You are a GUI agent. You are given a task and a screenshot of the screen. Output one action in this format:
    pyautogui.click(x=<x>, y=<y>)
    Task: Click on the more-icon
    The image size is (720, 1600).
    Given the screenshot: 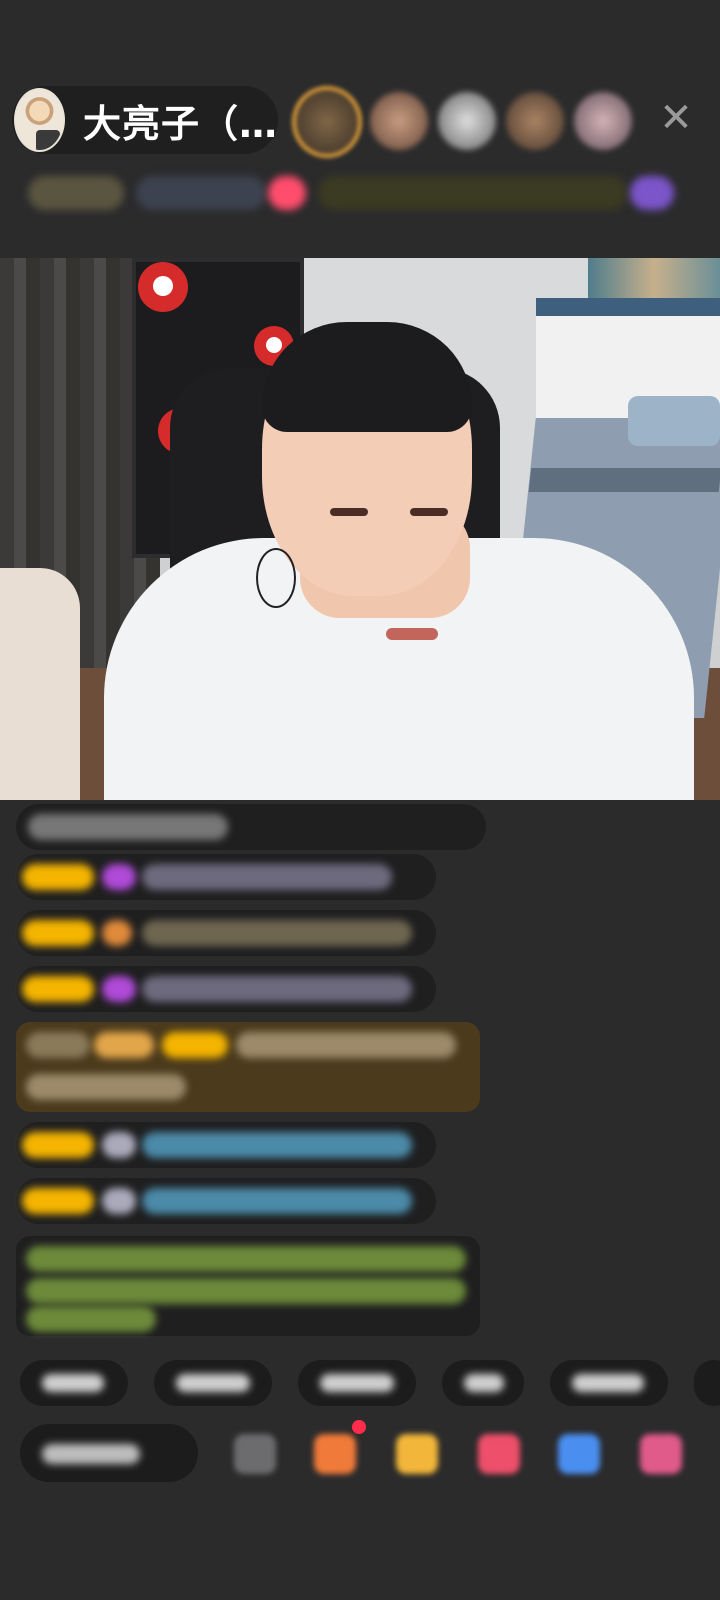 What is the action you would take?
    pyautogui.click(x=661, y=1454)
    